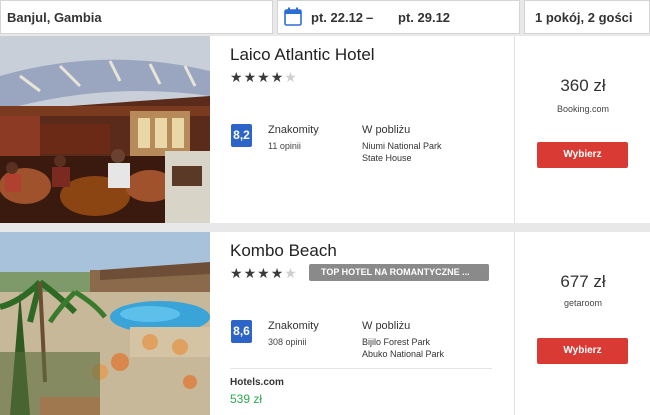  What do you see at coordinates (403, 354) in the screenshot?
I see `nearby-item: Abuko National Park` at bounding box center [403, 354].